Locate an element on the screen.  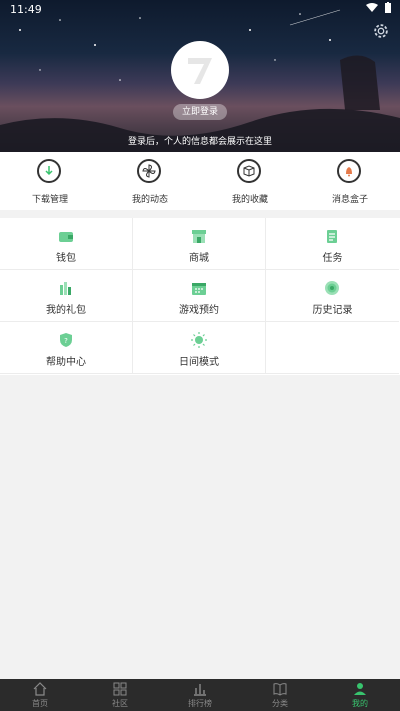
grid-item-label: 日间模式 is located at coordinates (199, 362).